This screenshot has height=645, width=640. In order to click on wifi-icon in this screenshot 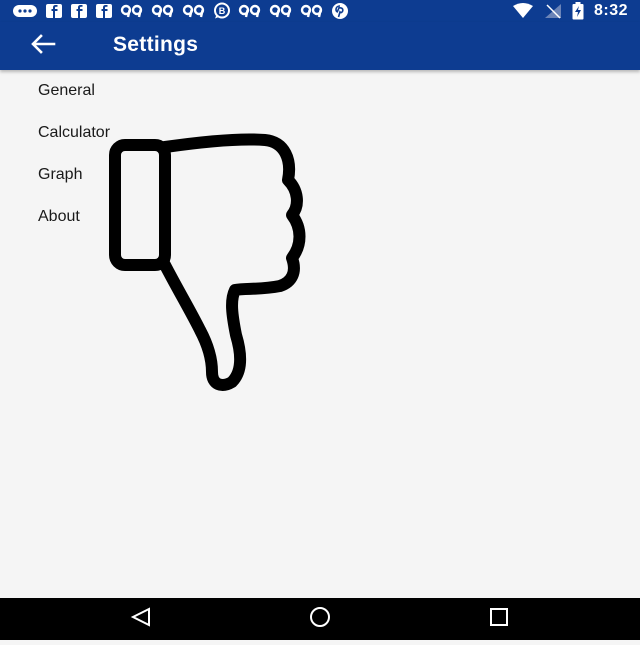, I will do `click(523, 11)`.